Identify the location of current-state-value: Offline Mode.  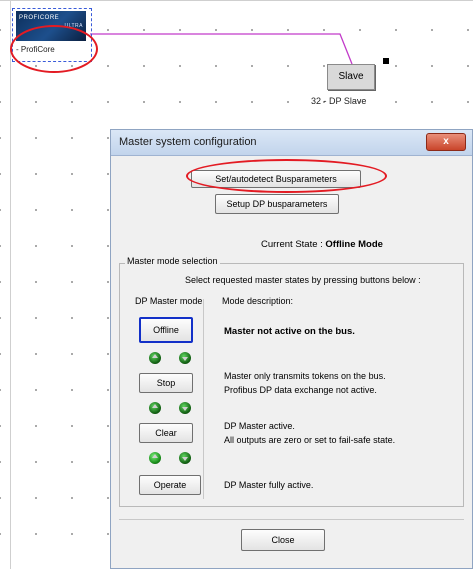
(354, 244).